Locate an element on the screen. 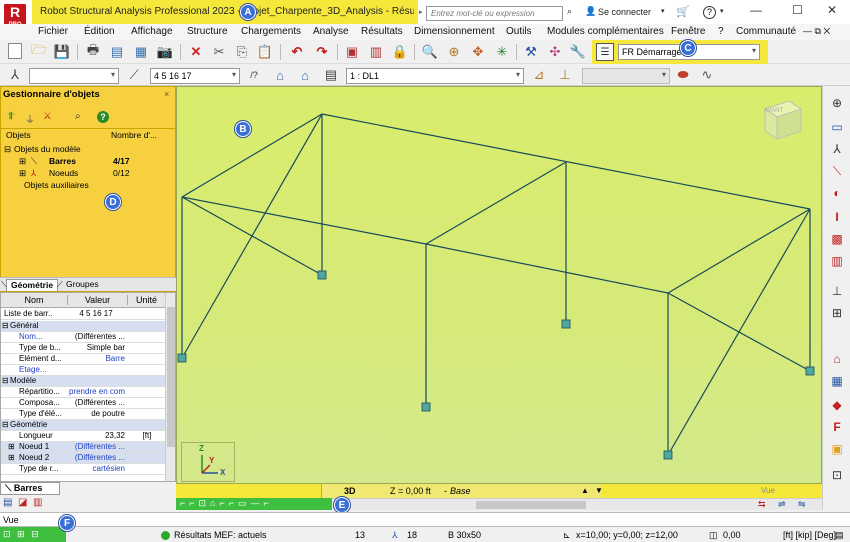  section-geometry: ⊟ Géométrie is located at coordinates (83, 425).